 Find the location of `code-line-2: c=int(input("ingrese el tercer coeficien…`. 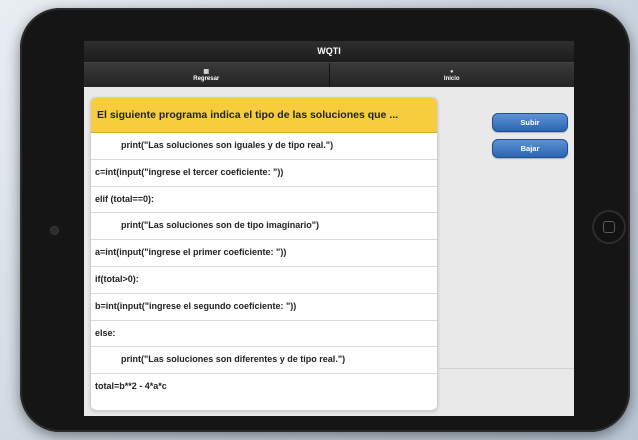

code-line-2: c=int(input("ingrese el tercer coeficien… is located at coordinates (264, 173).